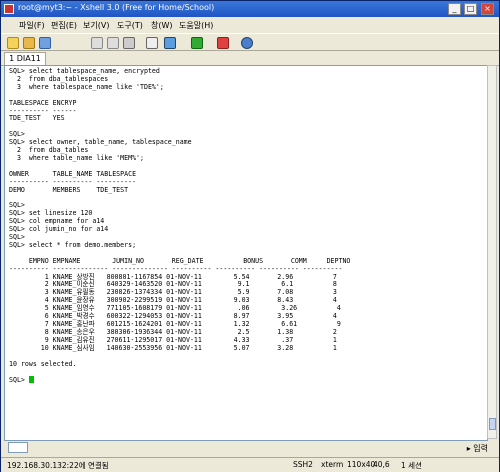 This screenshot has width=500, height=472. I want to click on terminal-line: 10 rows selected., so click(43, 363).